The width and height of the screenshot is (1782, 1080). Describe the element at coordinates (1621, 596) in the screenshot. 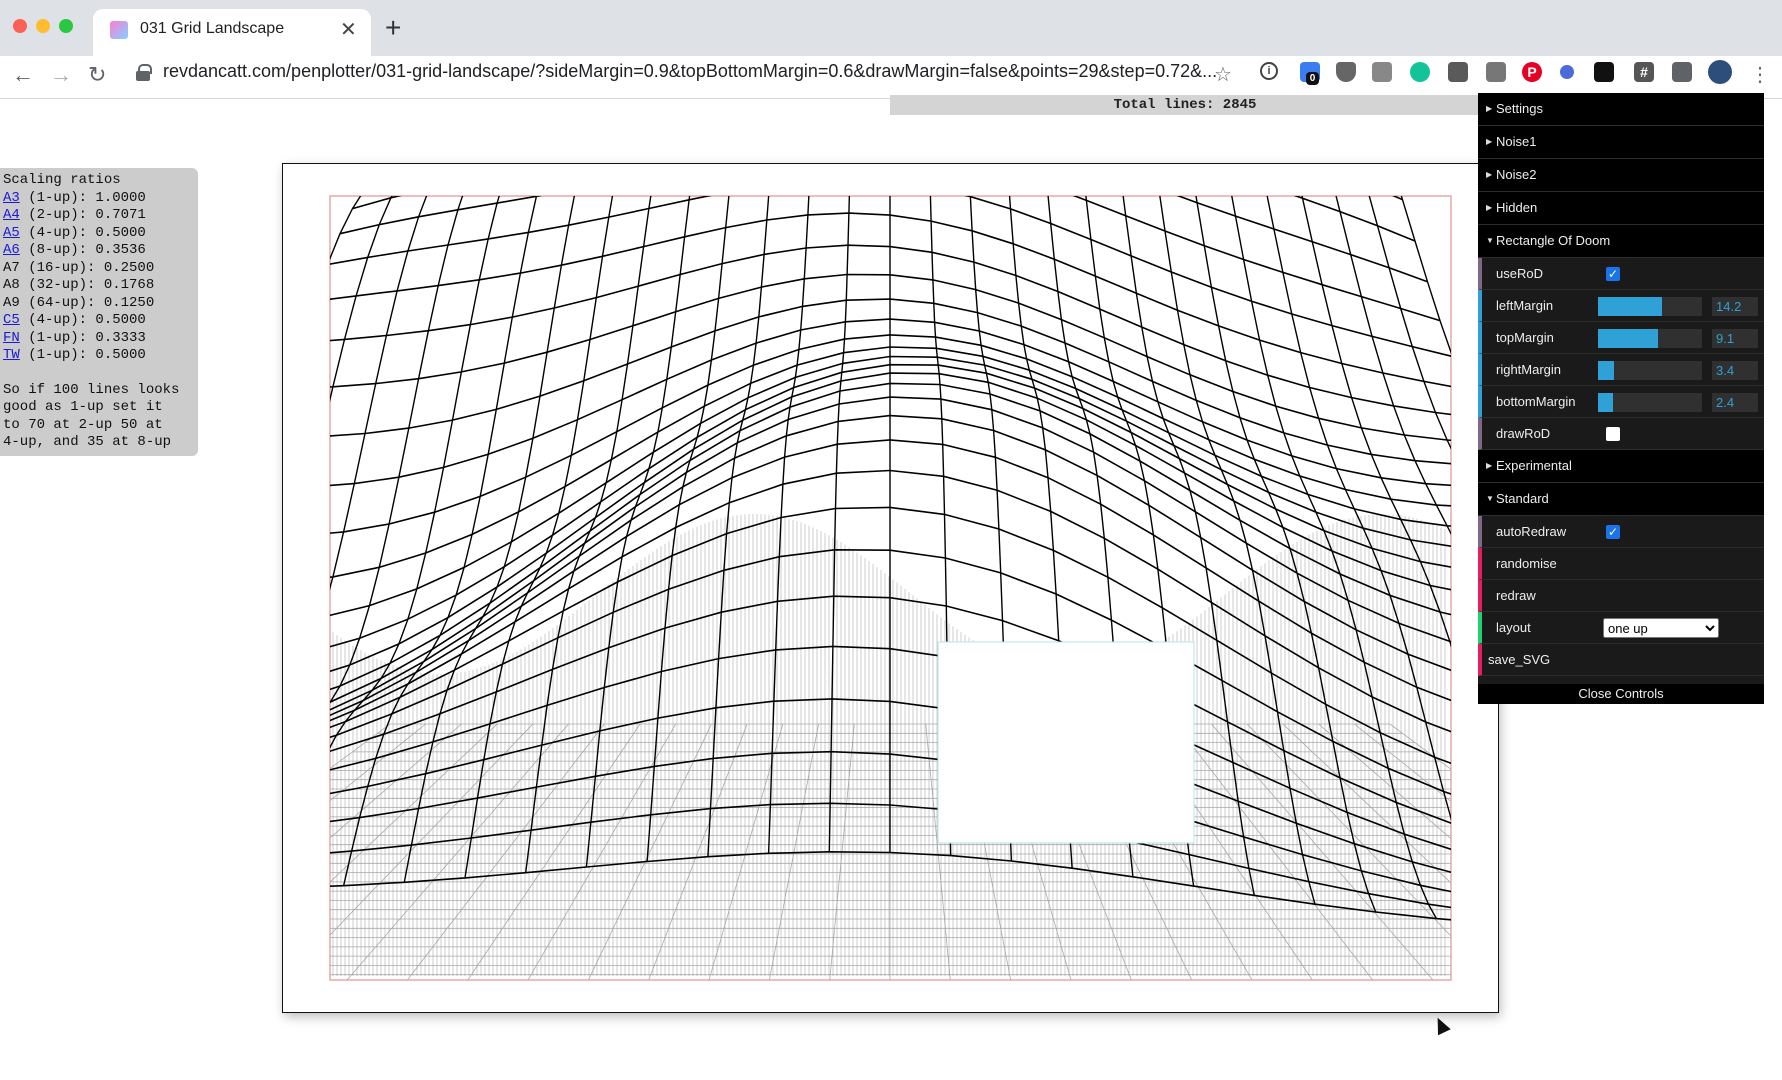

I see `redraw-button: redraw` at that location.